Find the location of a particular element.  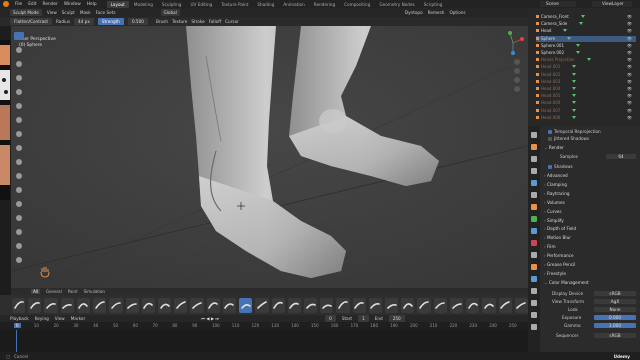

menu-window: Window is located at coordinates (72, 4).